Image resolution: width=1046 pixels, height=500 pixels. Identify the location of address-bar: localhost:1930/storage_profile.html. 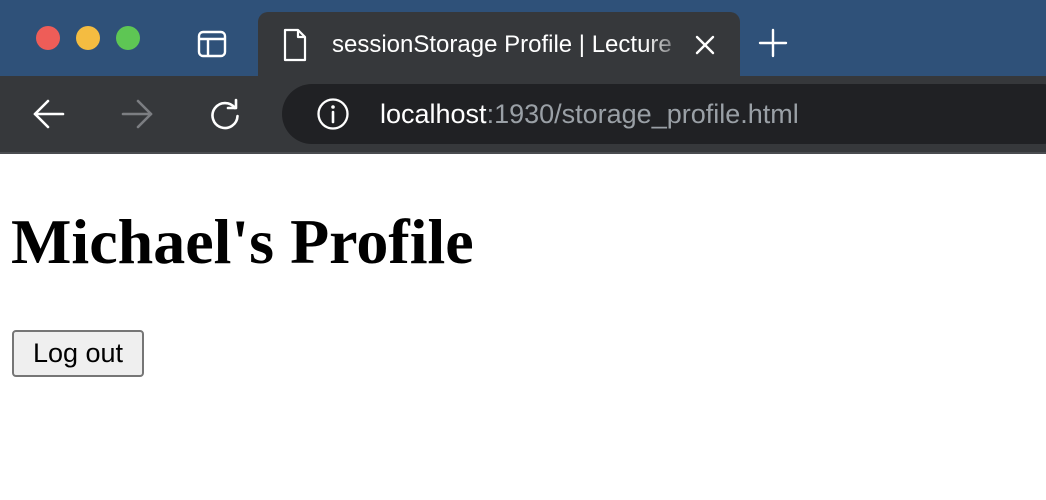
(664, 114).